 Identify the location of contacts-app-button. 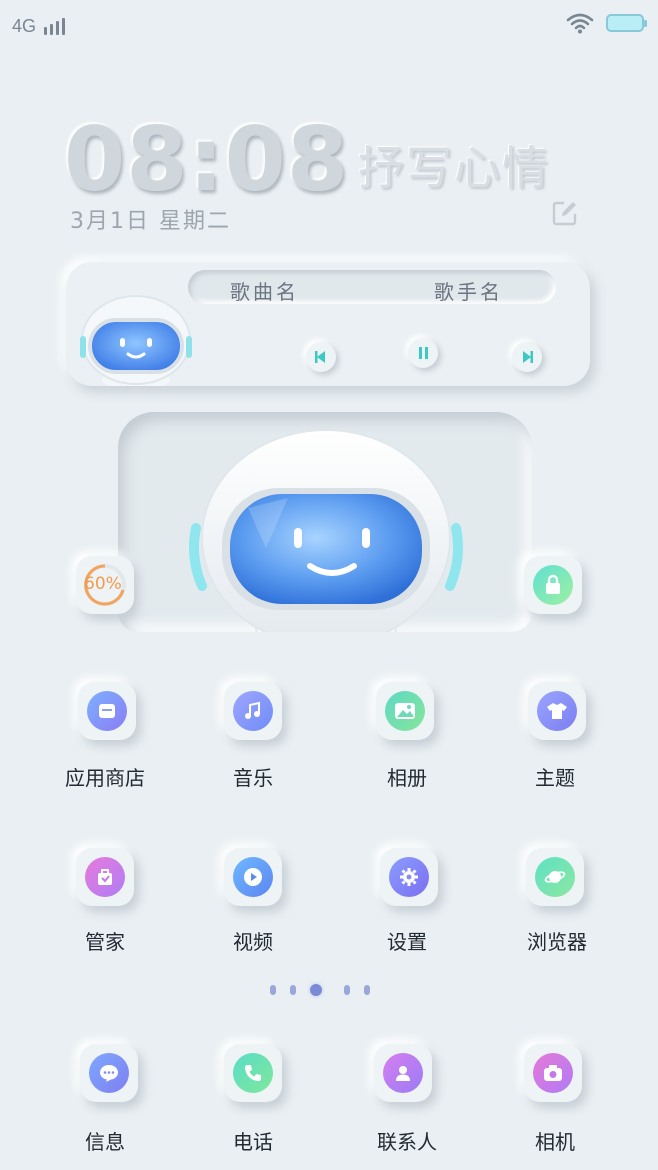
(403, 1073).